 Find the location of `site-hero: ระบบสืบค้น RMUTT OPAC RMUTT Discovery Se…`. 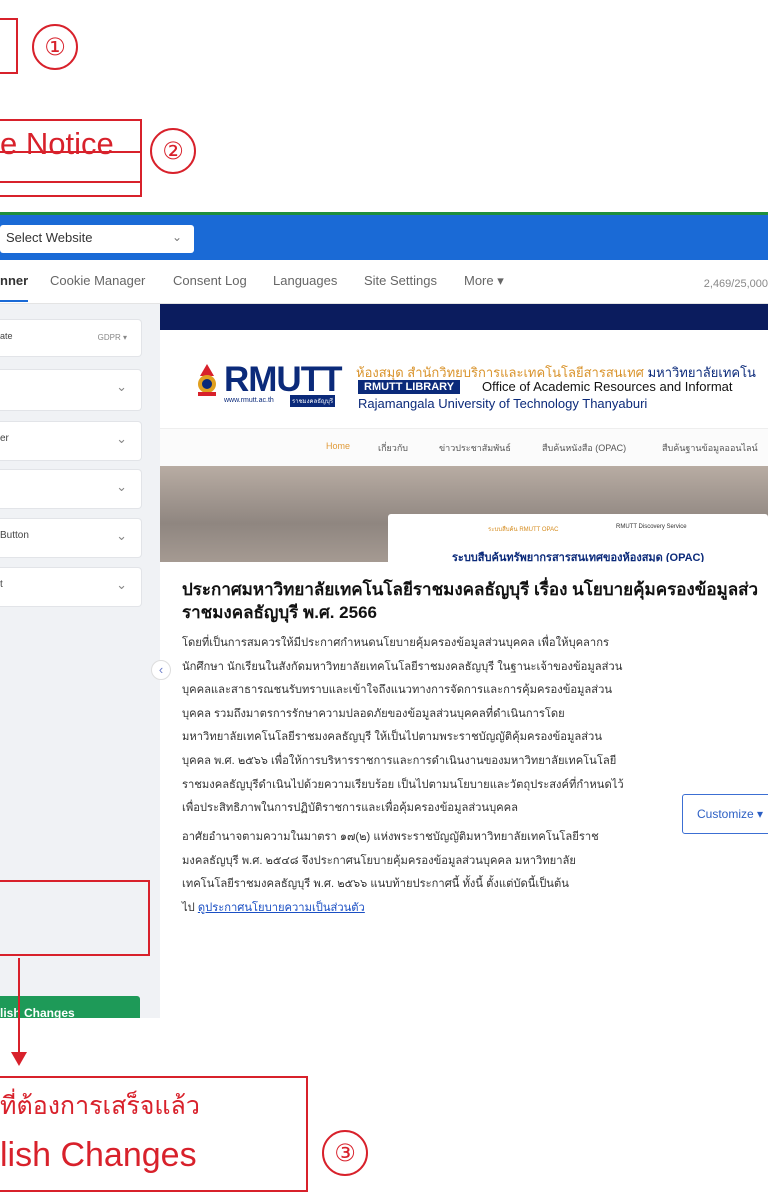

site-hero: ระบบสืบค้น RMUTT OPAC RMUTT Discovery Se… is located at coordinates (464, 514).